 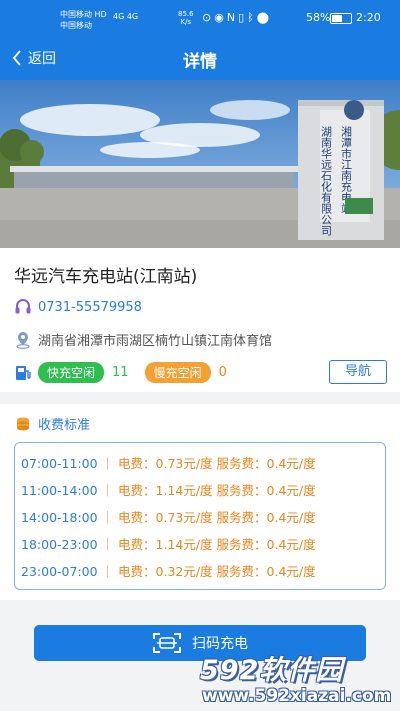 What do you see at coordinates (220, 17) in the screenshot?
I see `eye-icon: ◉` at bounding box center [220, 17].